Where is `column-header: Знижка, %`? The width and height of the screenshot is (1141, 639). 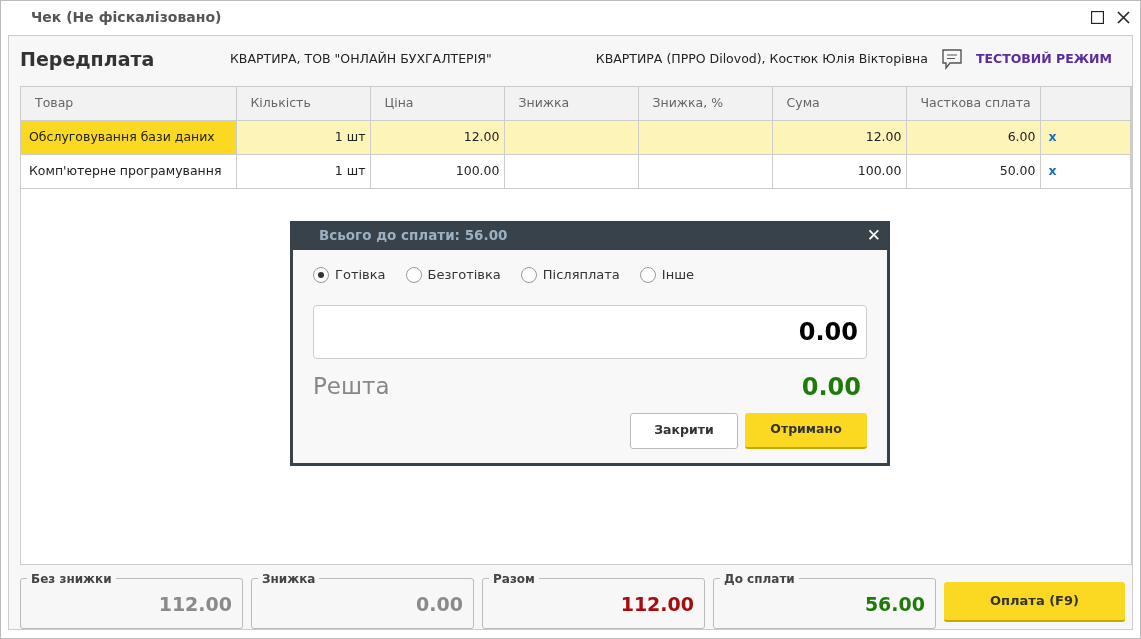 column-header: Знижка, % is located at coordinates (705, 103).